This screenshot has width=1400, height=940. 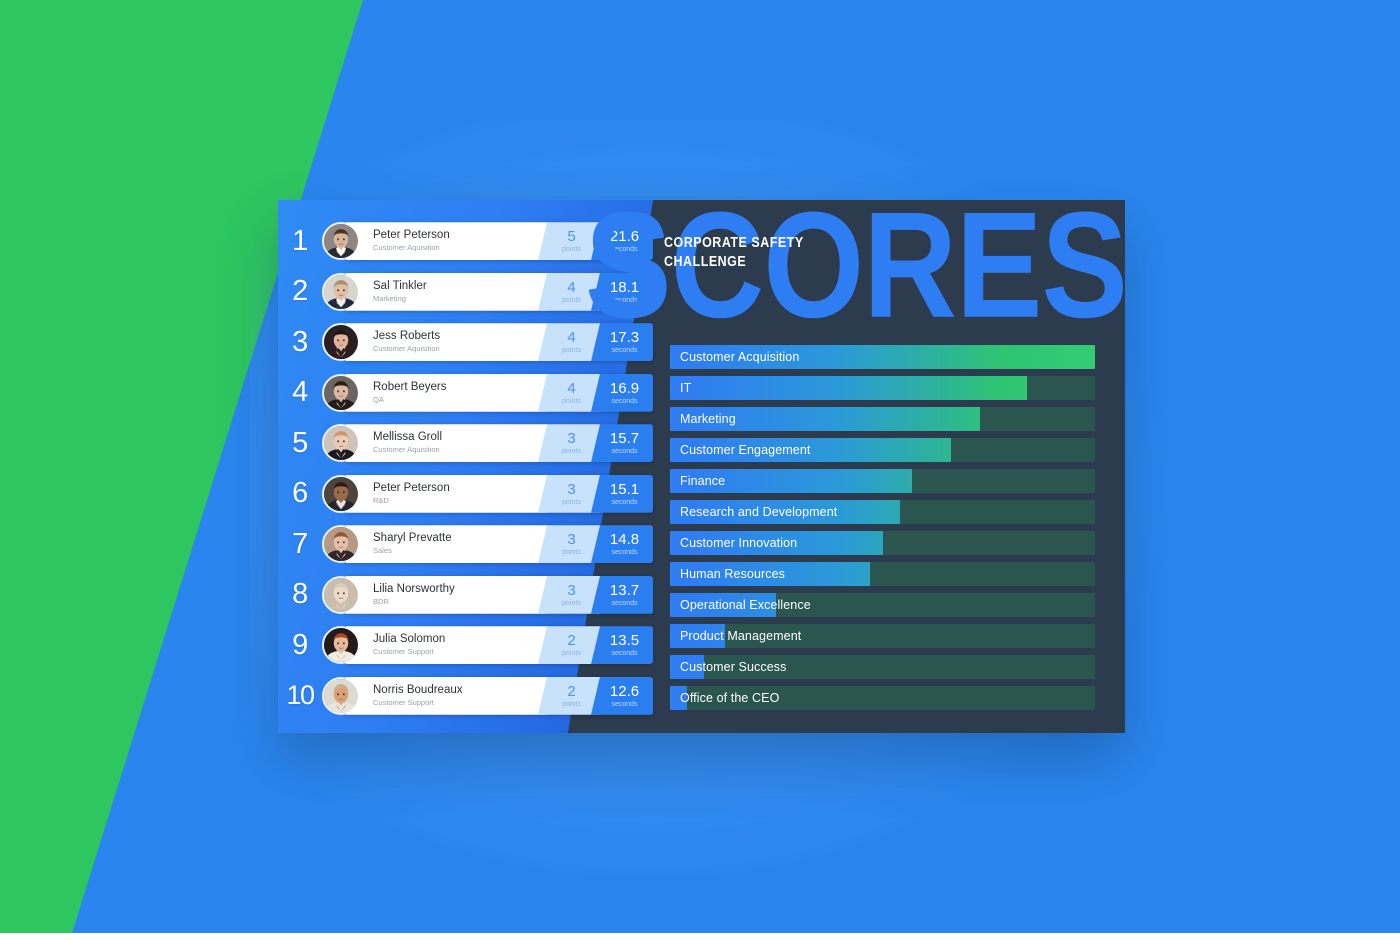 What do you see at coordinates (733, 667) in the screenshot?
I see `department-label: Customer Success` at bounding box center [733, 667].